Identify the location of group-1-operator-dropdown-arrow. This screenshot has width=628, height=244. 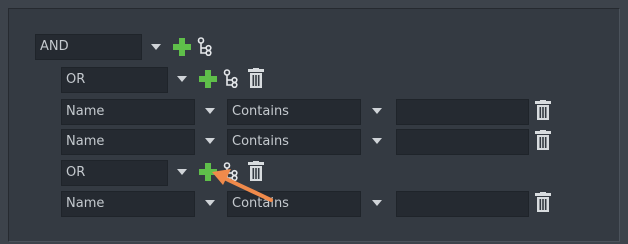
(182, 79).